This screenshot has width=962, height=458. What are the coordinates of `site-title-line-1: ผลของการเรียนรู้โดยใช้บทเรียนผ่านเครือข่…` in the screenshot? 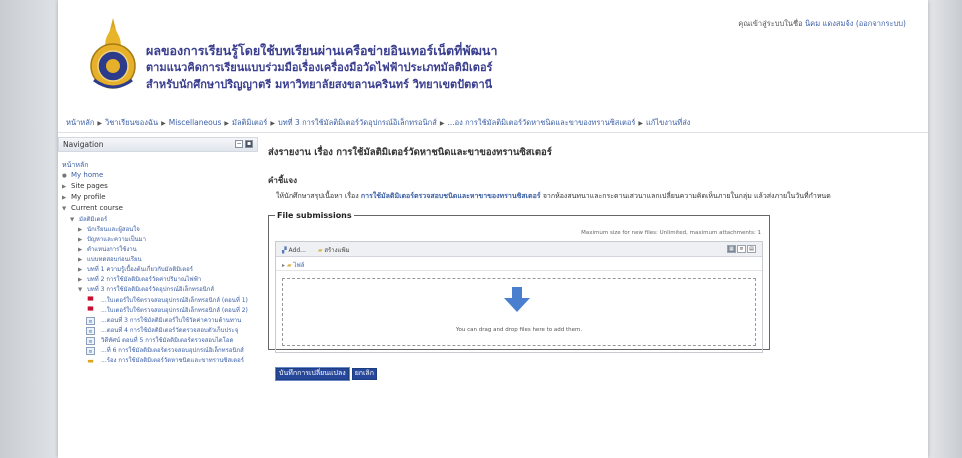 It's located at (322, 50).